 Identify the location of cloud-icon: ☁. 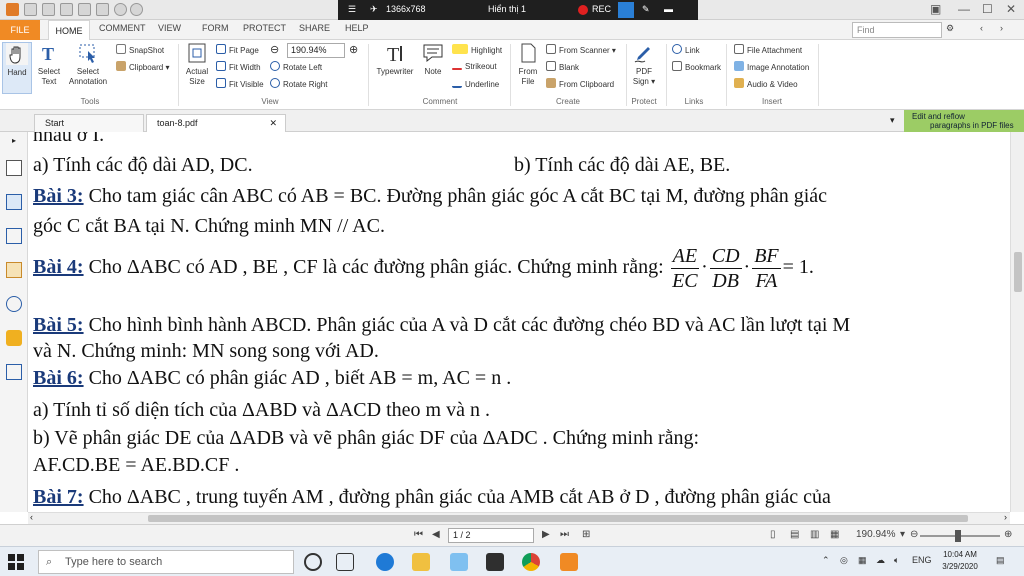
(880, 560).